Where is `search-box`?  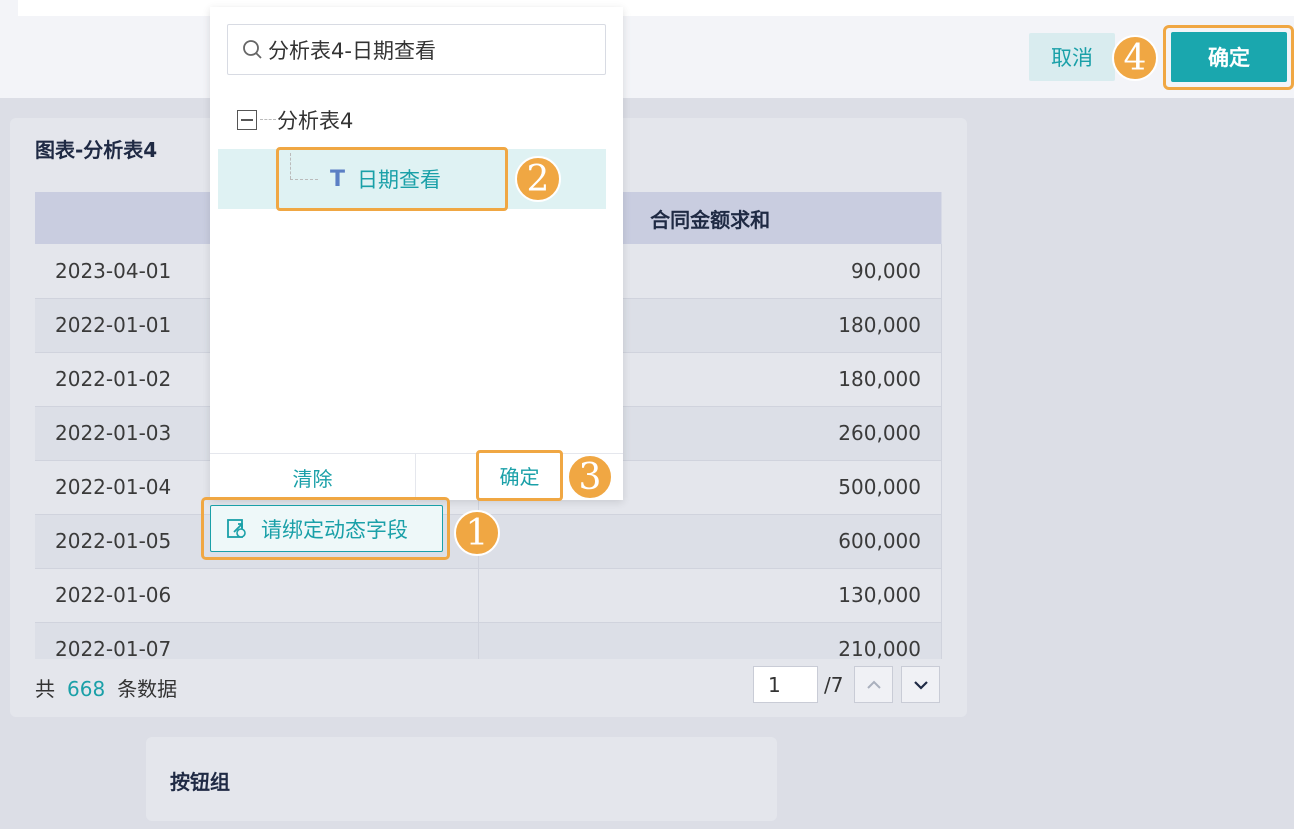
search-box is located at coordinates (416, 49).